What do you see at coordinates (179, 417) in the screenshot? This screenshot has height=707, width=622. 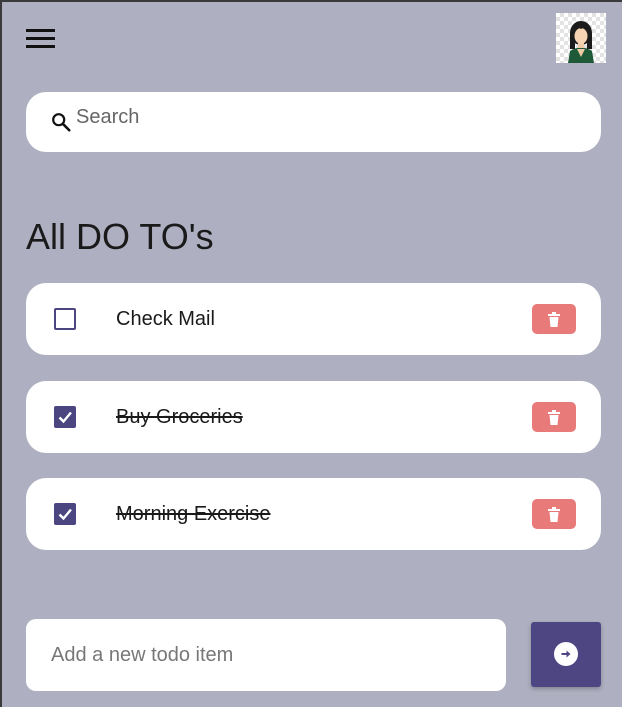 I see `todo-label: Buy Groceries` at bounding box center [179, 417].